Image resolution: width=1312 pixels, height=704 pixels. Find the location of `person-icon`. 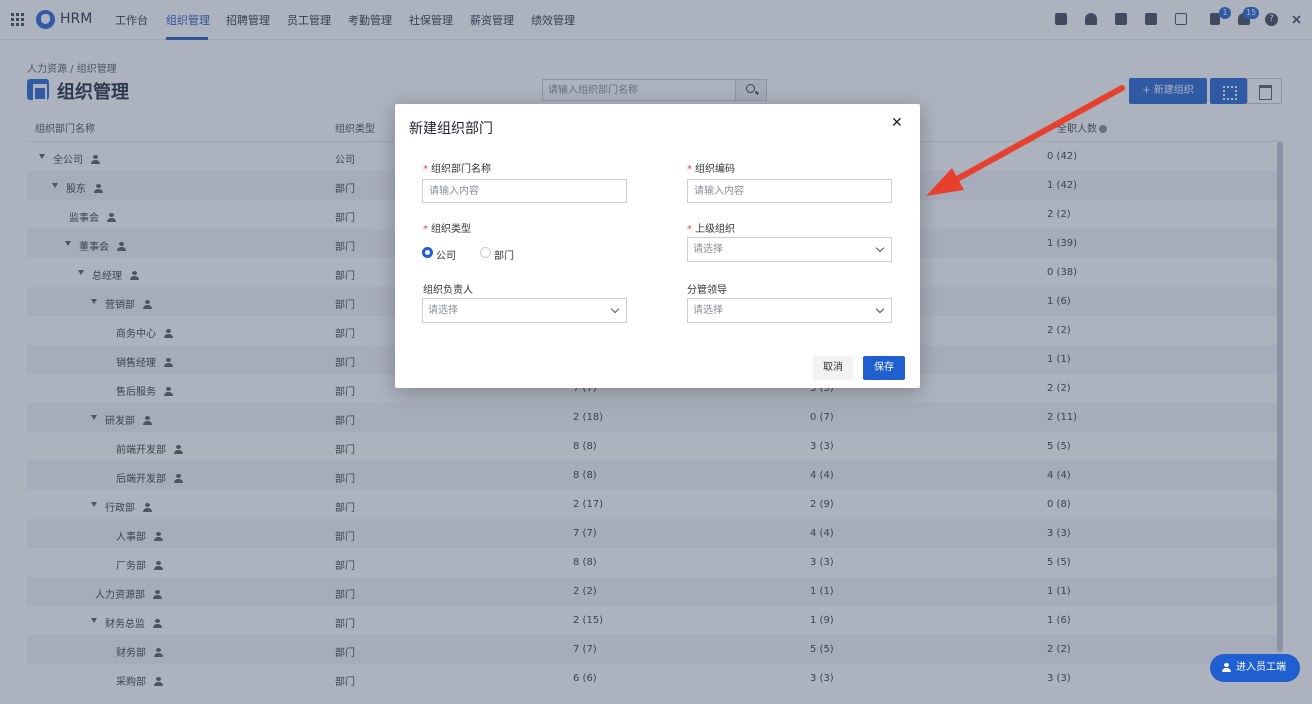

person-icon is located at coordinates (1226, 667).